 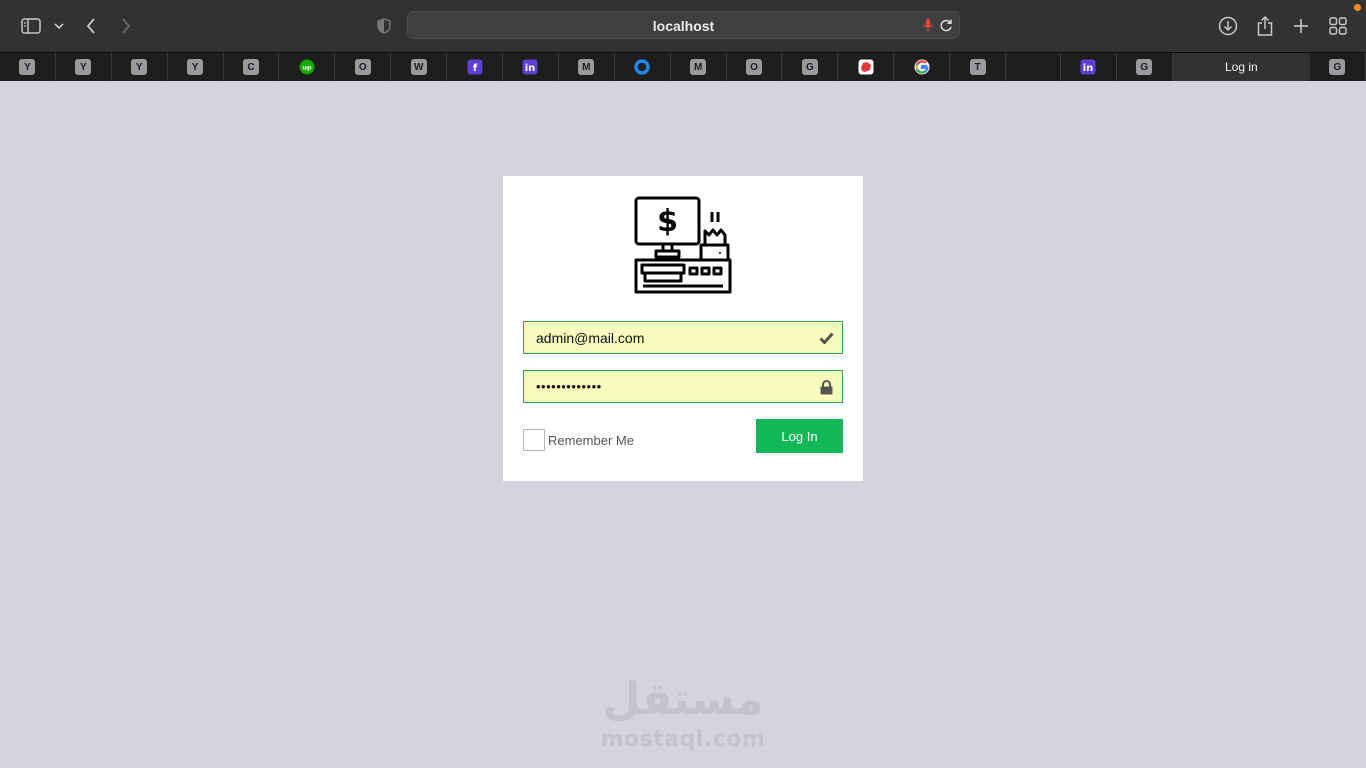 I want to click on tab-google, so click(x=922, y=67).